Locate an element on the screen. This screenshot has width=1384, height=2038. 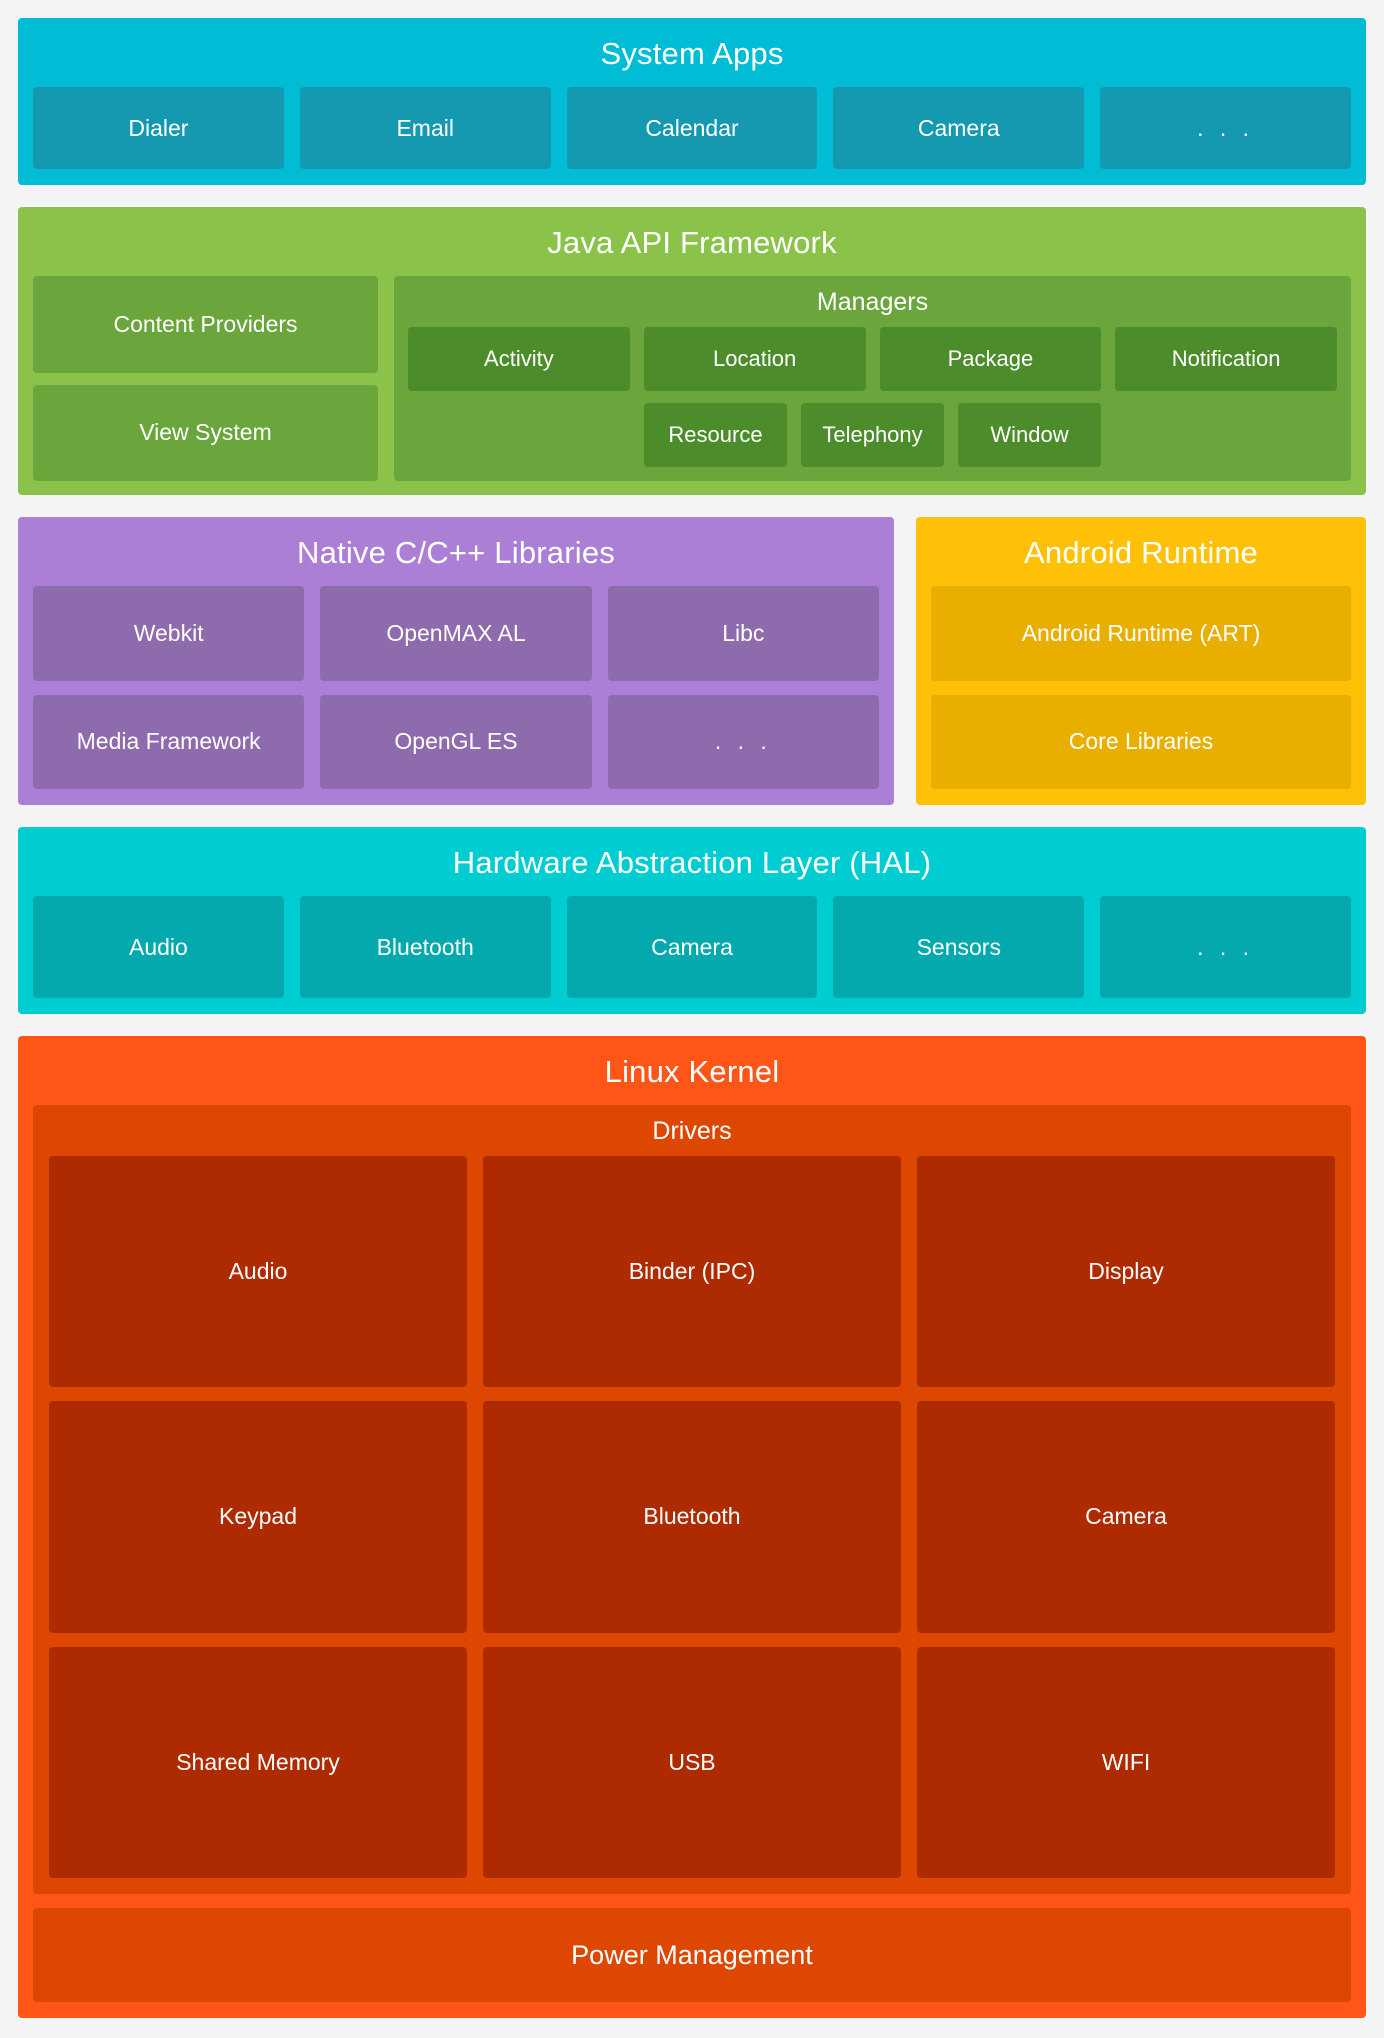
layer-title-android-runtime: Android Runtime is located at coordinates (1141, 552).